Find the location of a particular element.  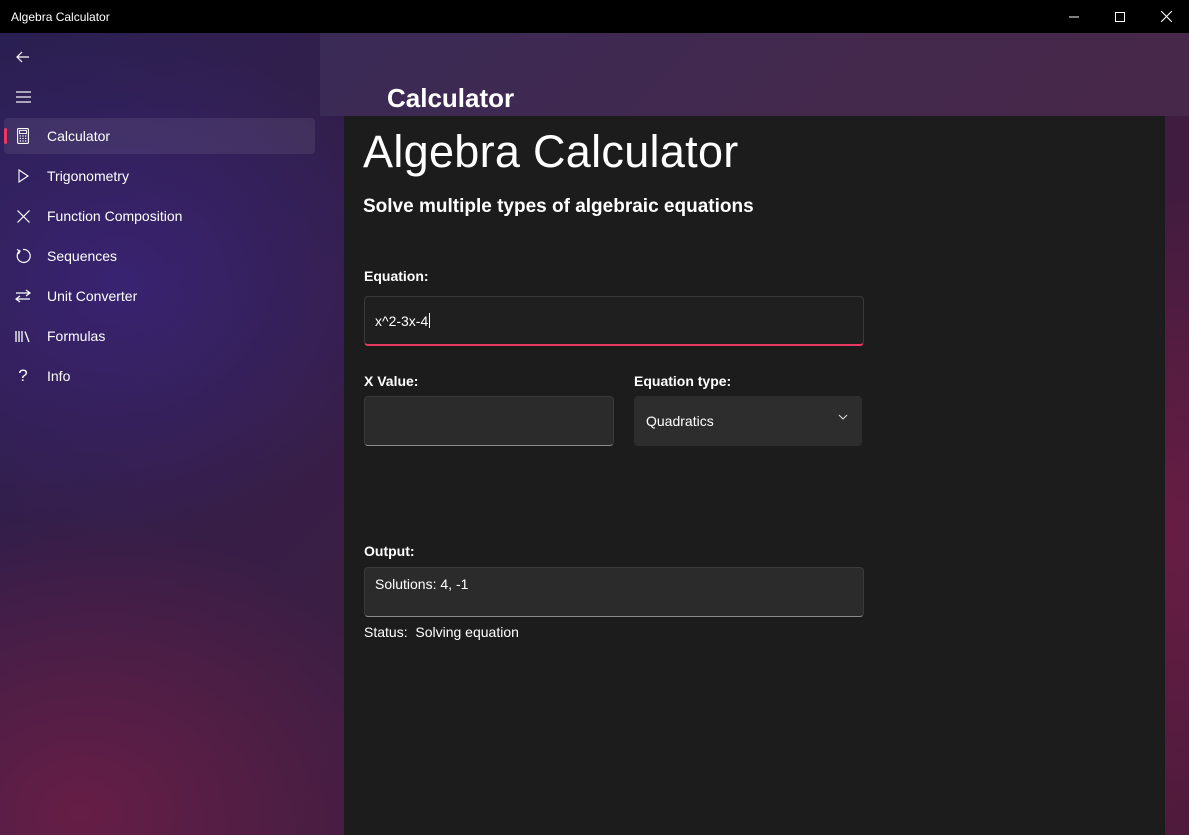

equation-value: x^2-3x-4 is located at coordinates (402, 320).